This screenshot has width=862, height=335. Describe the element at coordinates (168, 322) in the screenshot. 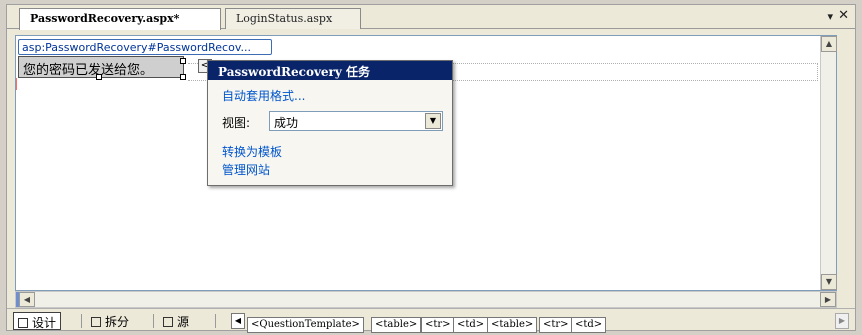

I see `source-view-icon` at that location.